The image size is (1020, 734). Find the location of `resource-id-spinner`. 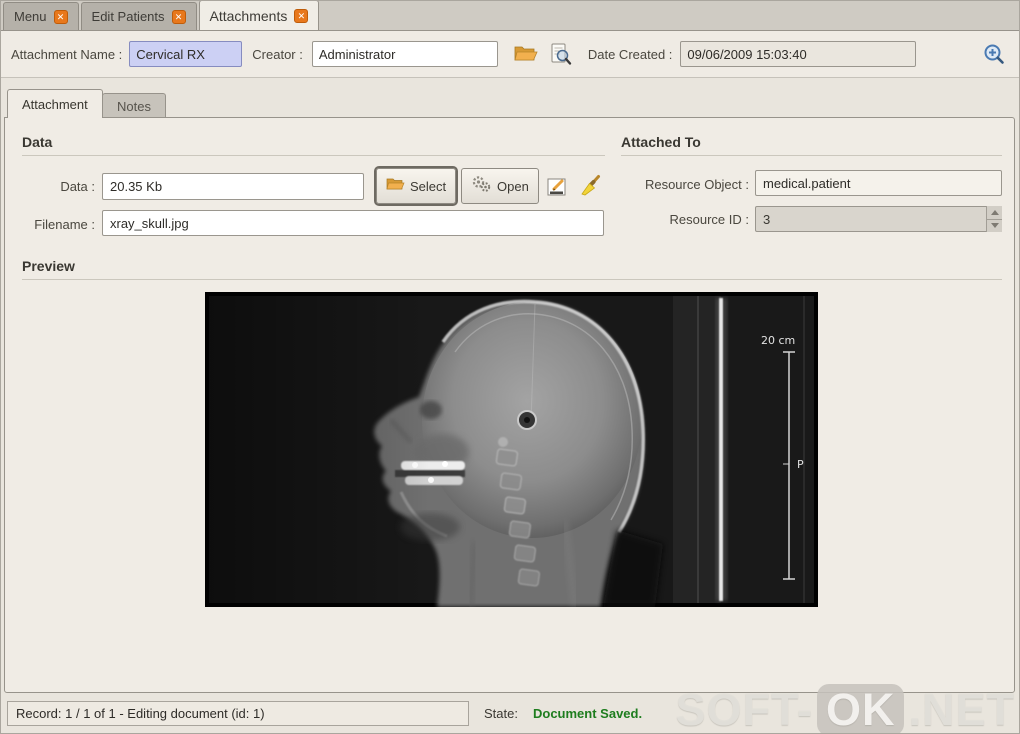

resource-id-spinner is located at coordinates (878, 219).